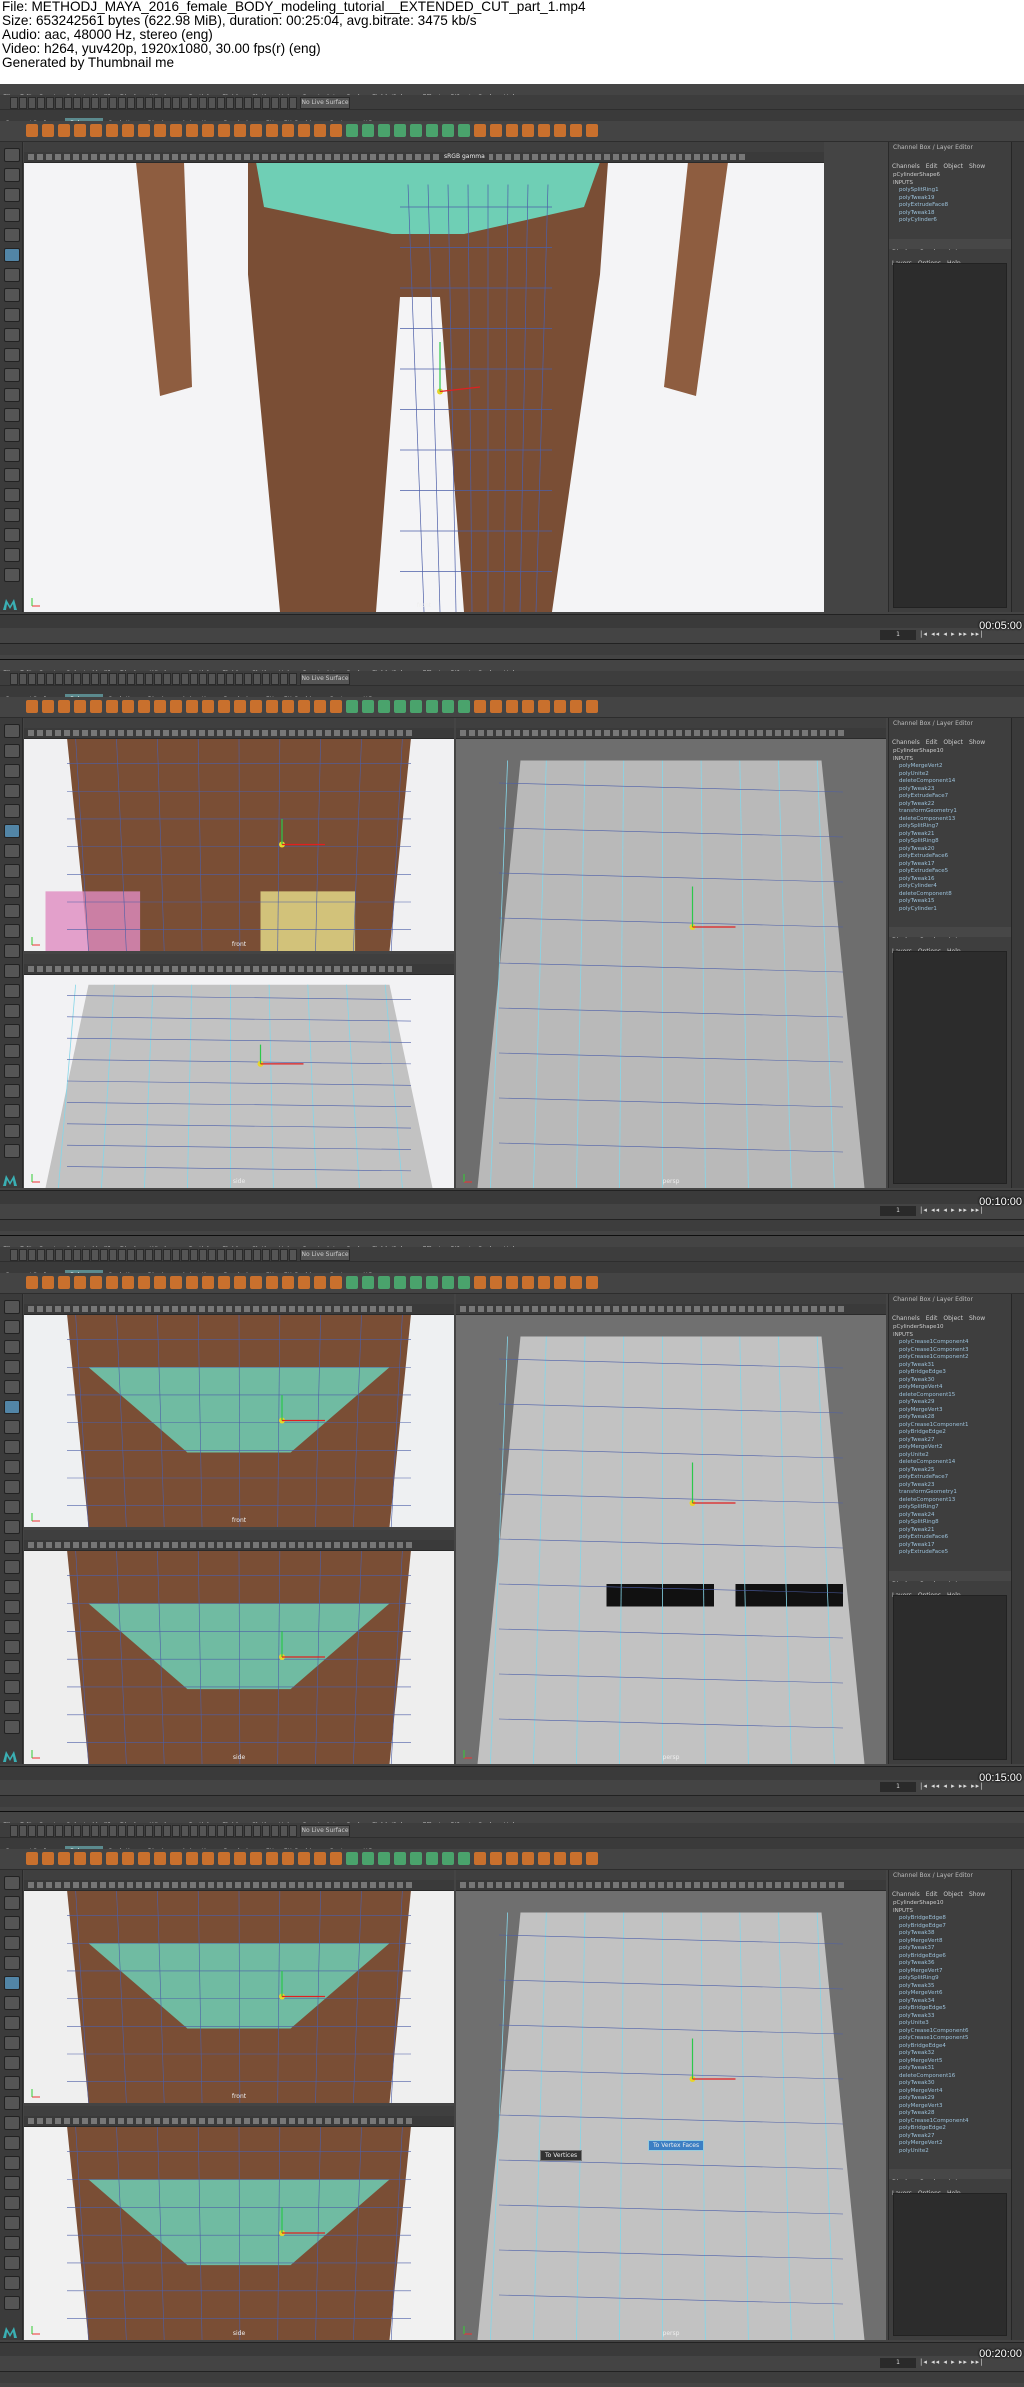  What do you see at coordinates (950, 812) in the screenshot?
I see `history-node: transformGeometry1` at bounding box center [950, 812].